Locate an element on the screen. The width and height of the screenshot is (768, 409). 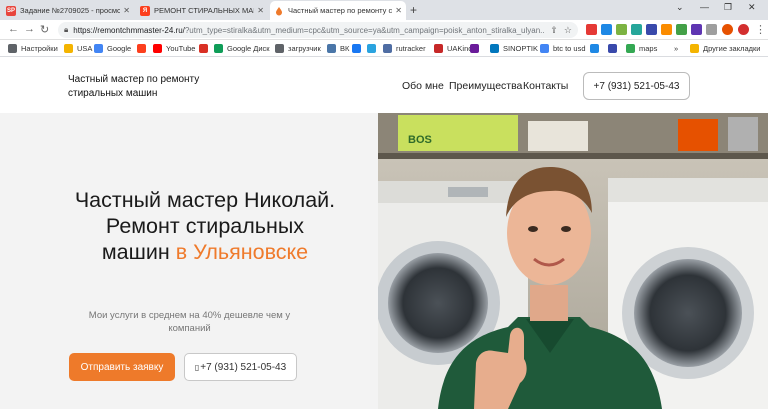
bookmark-item: SINOPTIK is located at coordinates (514, 48).